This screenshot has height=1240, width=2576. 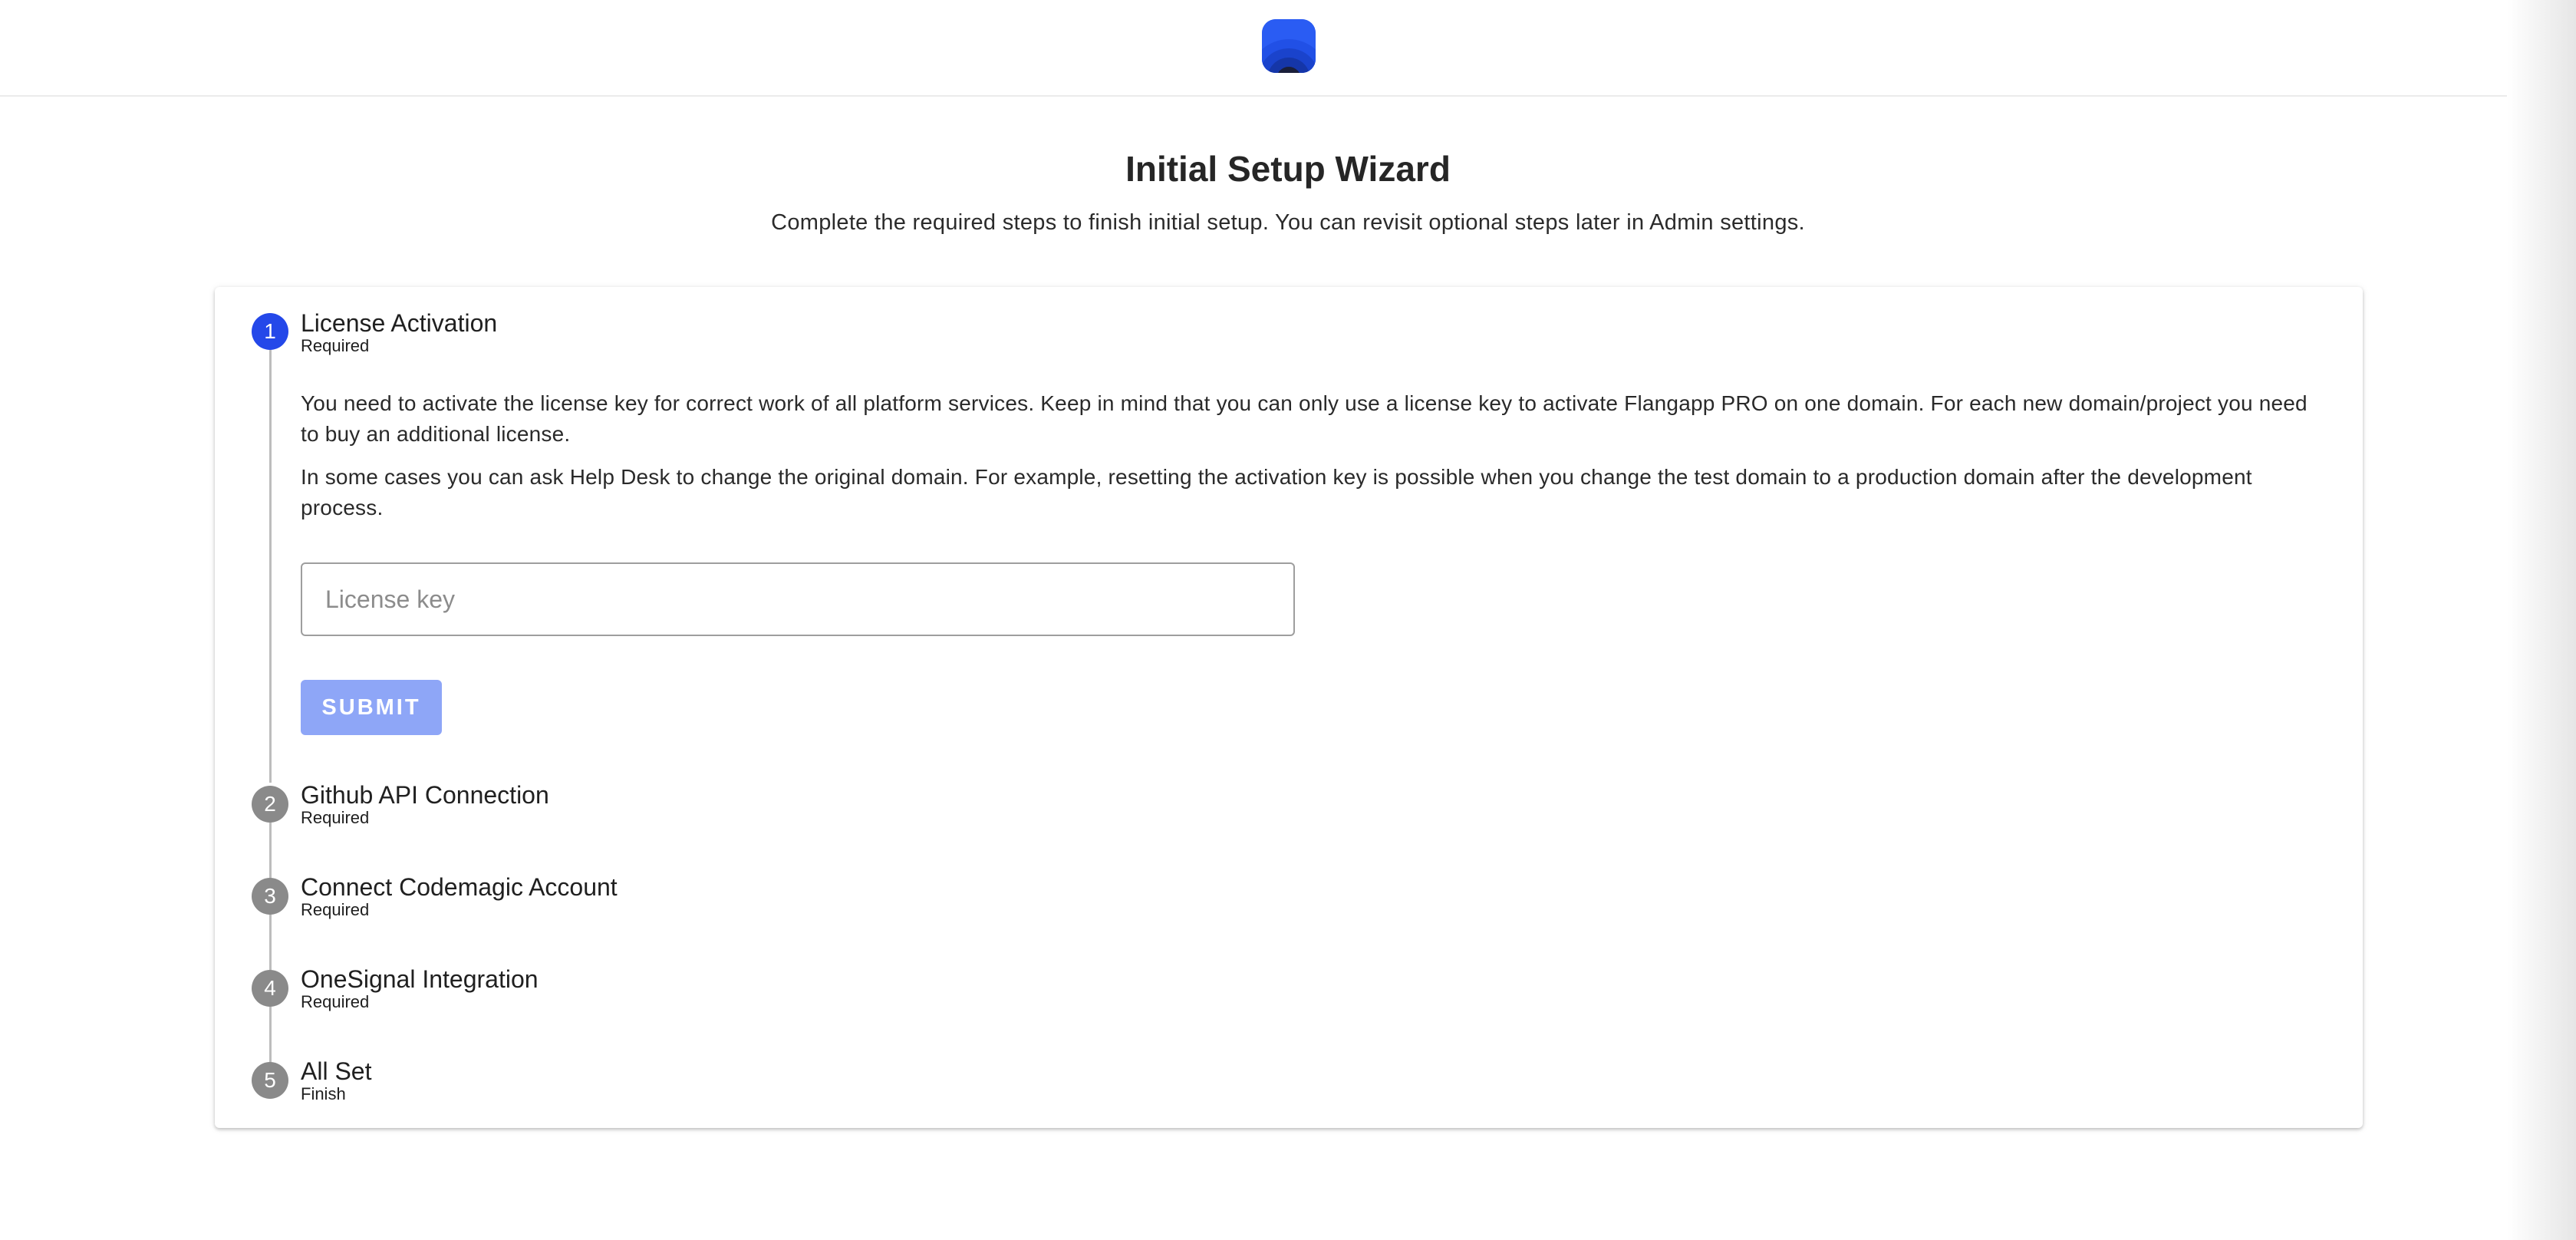 I want to click on step-number-badge: 5, so click(x=270, y=1080).